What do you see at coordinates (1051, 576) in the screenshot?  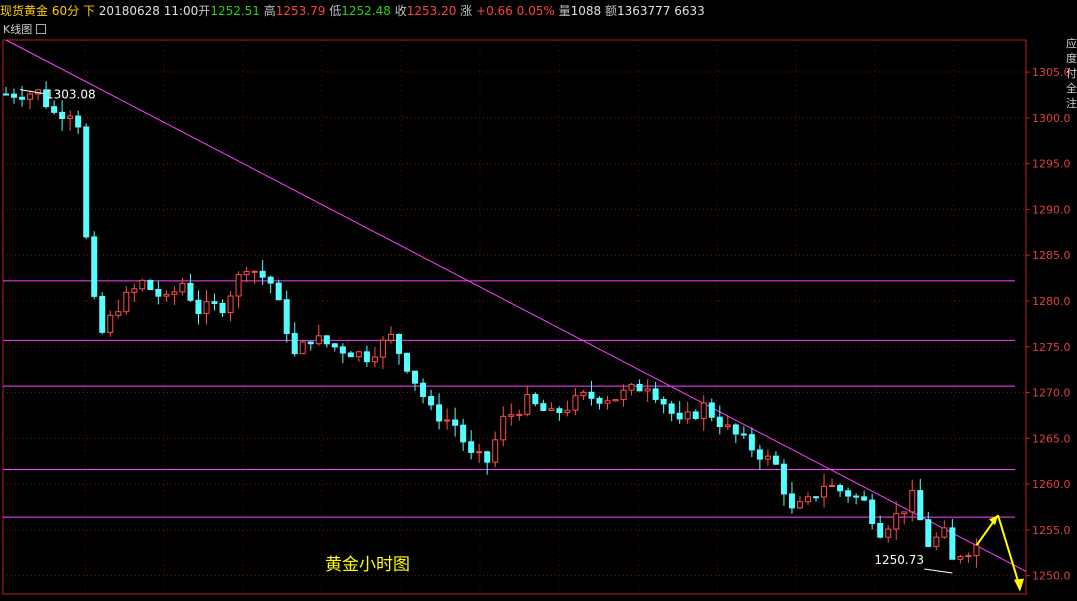 I see `y-tick-label: 1250.0` at bounding box center [1051, 576].